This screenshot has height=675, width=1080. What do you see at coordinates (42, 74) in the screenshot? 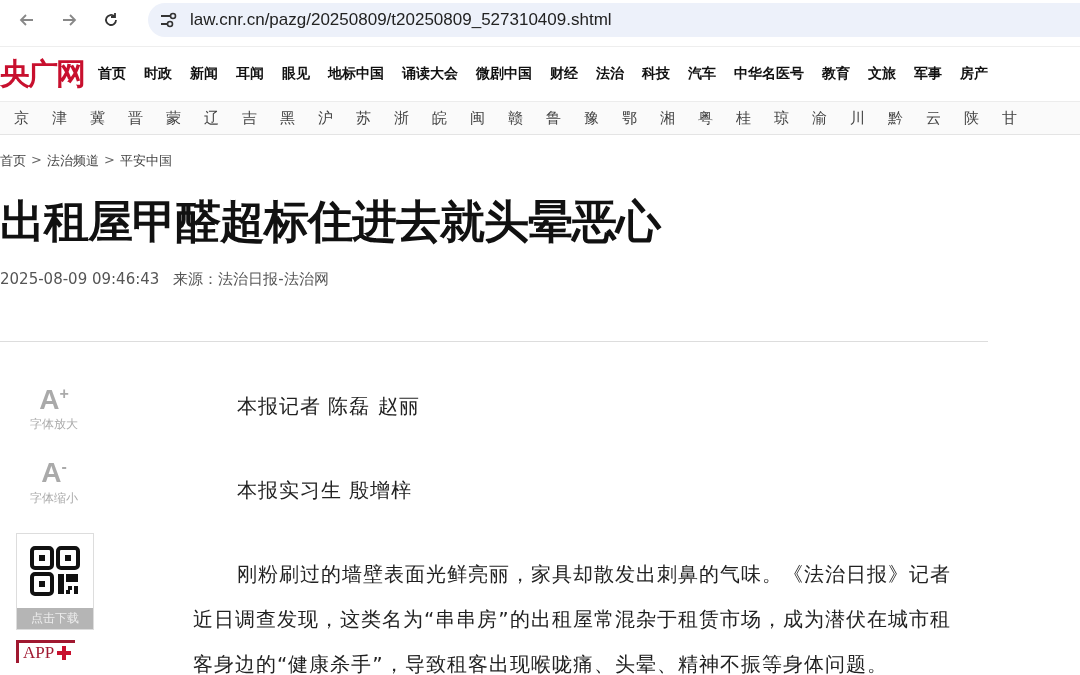
I see `site-logo: 央广网` at bounding box center [42, 74].